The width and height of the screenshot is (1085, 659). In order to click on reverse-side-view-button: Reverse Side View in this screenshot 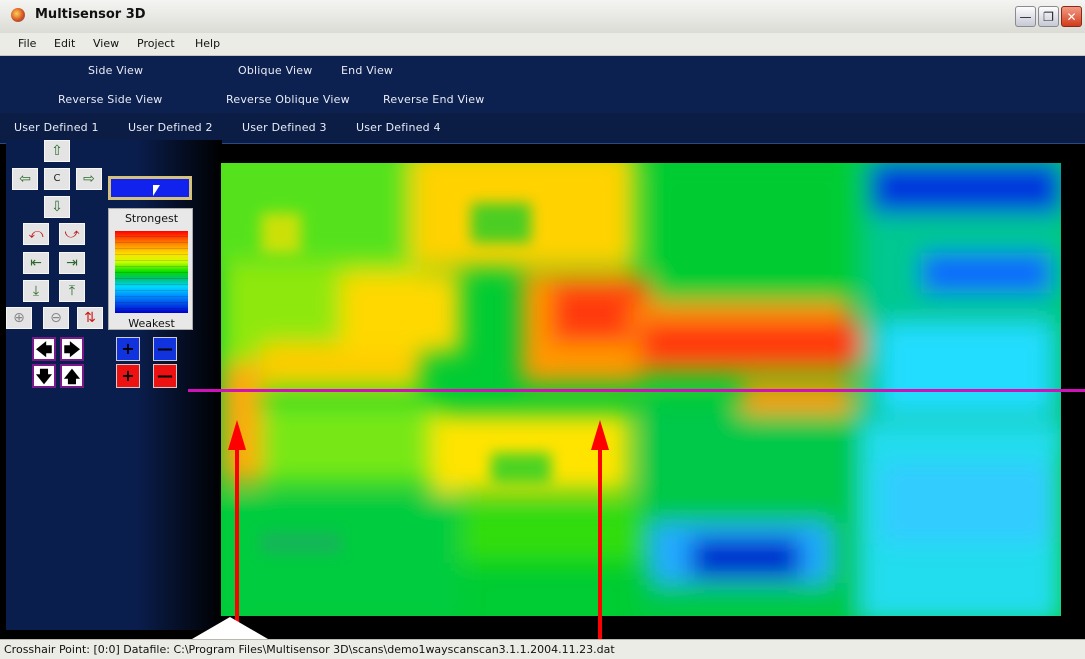, I will do `click(110, 99)`.